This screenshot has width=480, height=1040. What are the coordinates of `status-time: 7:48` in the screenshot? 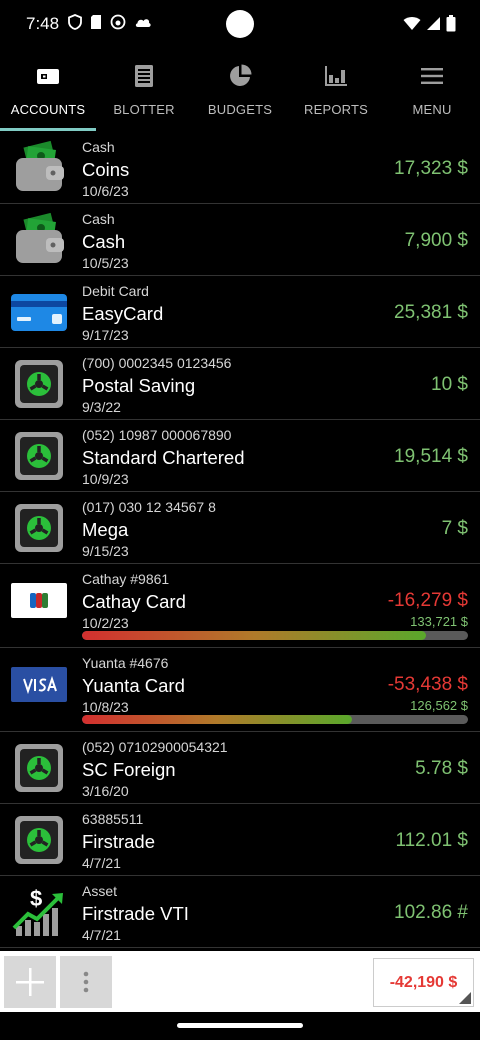 It's located at (43, 23).